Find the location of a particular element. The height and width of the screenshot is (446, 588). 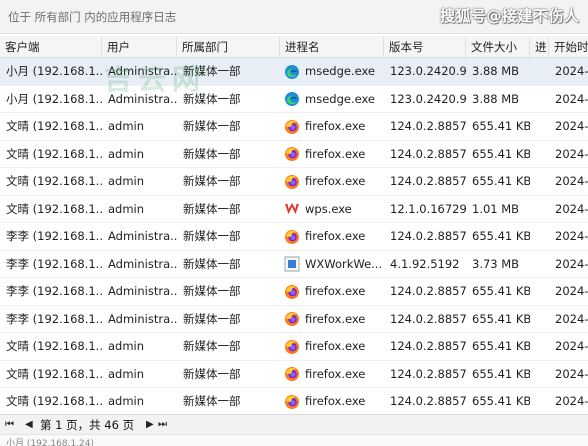

first-page-button: ⏮ is located at coordinates (9, 425).